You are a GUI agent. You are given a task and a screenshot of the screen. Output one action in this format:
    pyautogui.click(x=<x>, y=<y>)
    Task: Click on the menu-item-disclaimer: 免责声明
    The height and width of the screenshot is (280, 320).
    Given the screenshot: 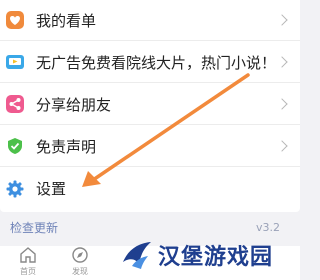 What is the action you would take?
    pyautogui.click(x=150, y=146)
    